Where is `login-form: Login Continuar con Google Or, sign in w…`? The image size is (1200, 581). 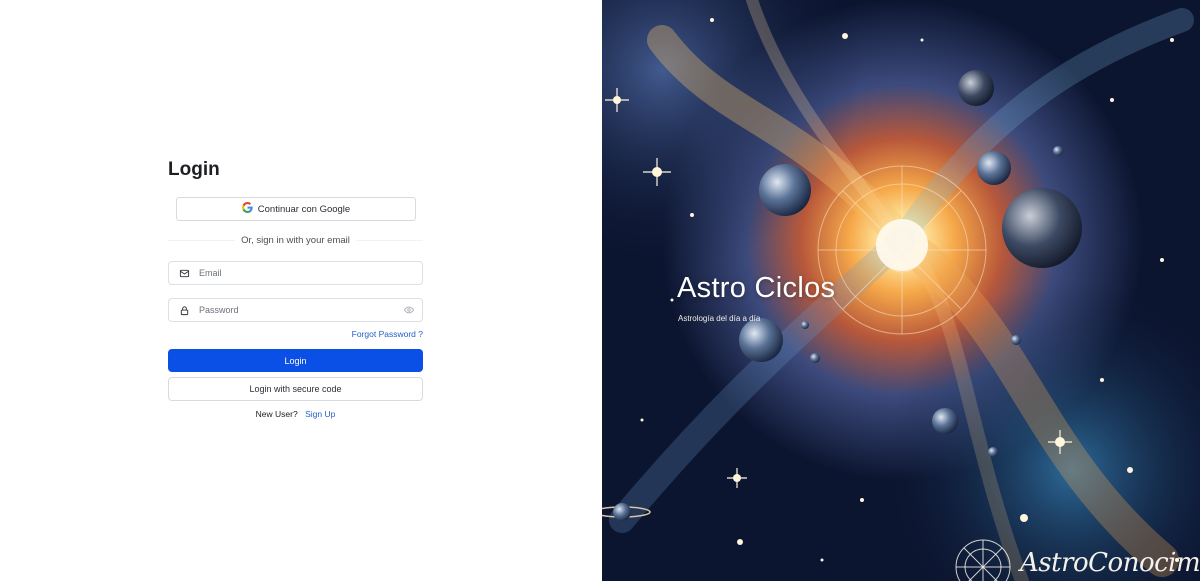
login-form: Login Continuar con Google Or, sign in w… is located at coordinates (295, 288).